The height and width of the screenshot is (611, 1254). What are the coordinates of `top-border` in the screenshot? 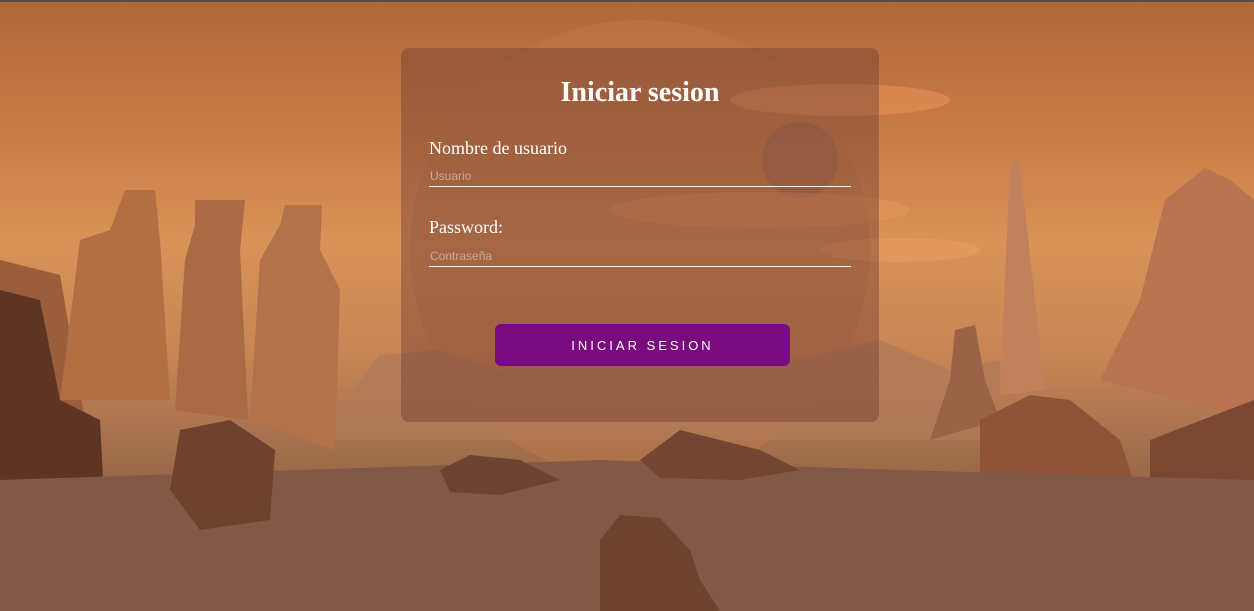 It's located at (627, 1).